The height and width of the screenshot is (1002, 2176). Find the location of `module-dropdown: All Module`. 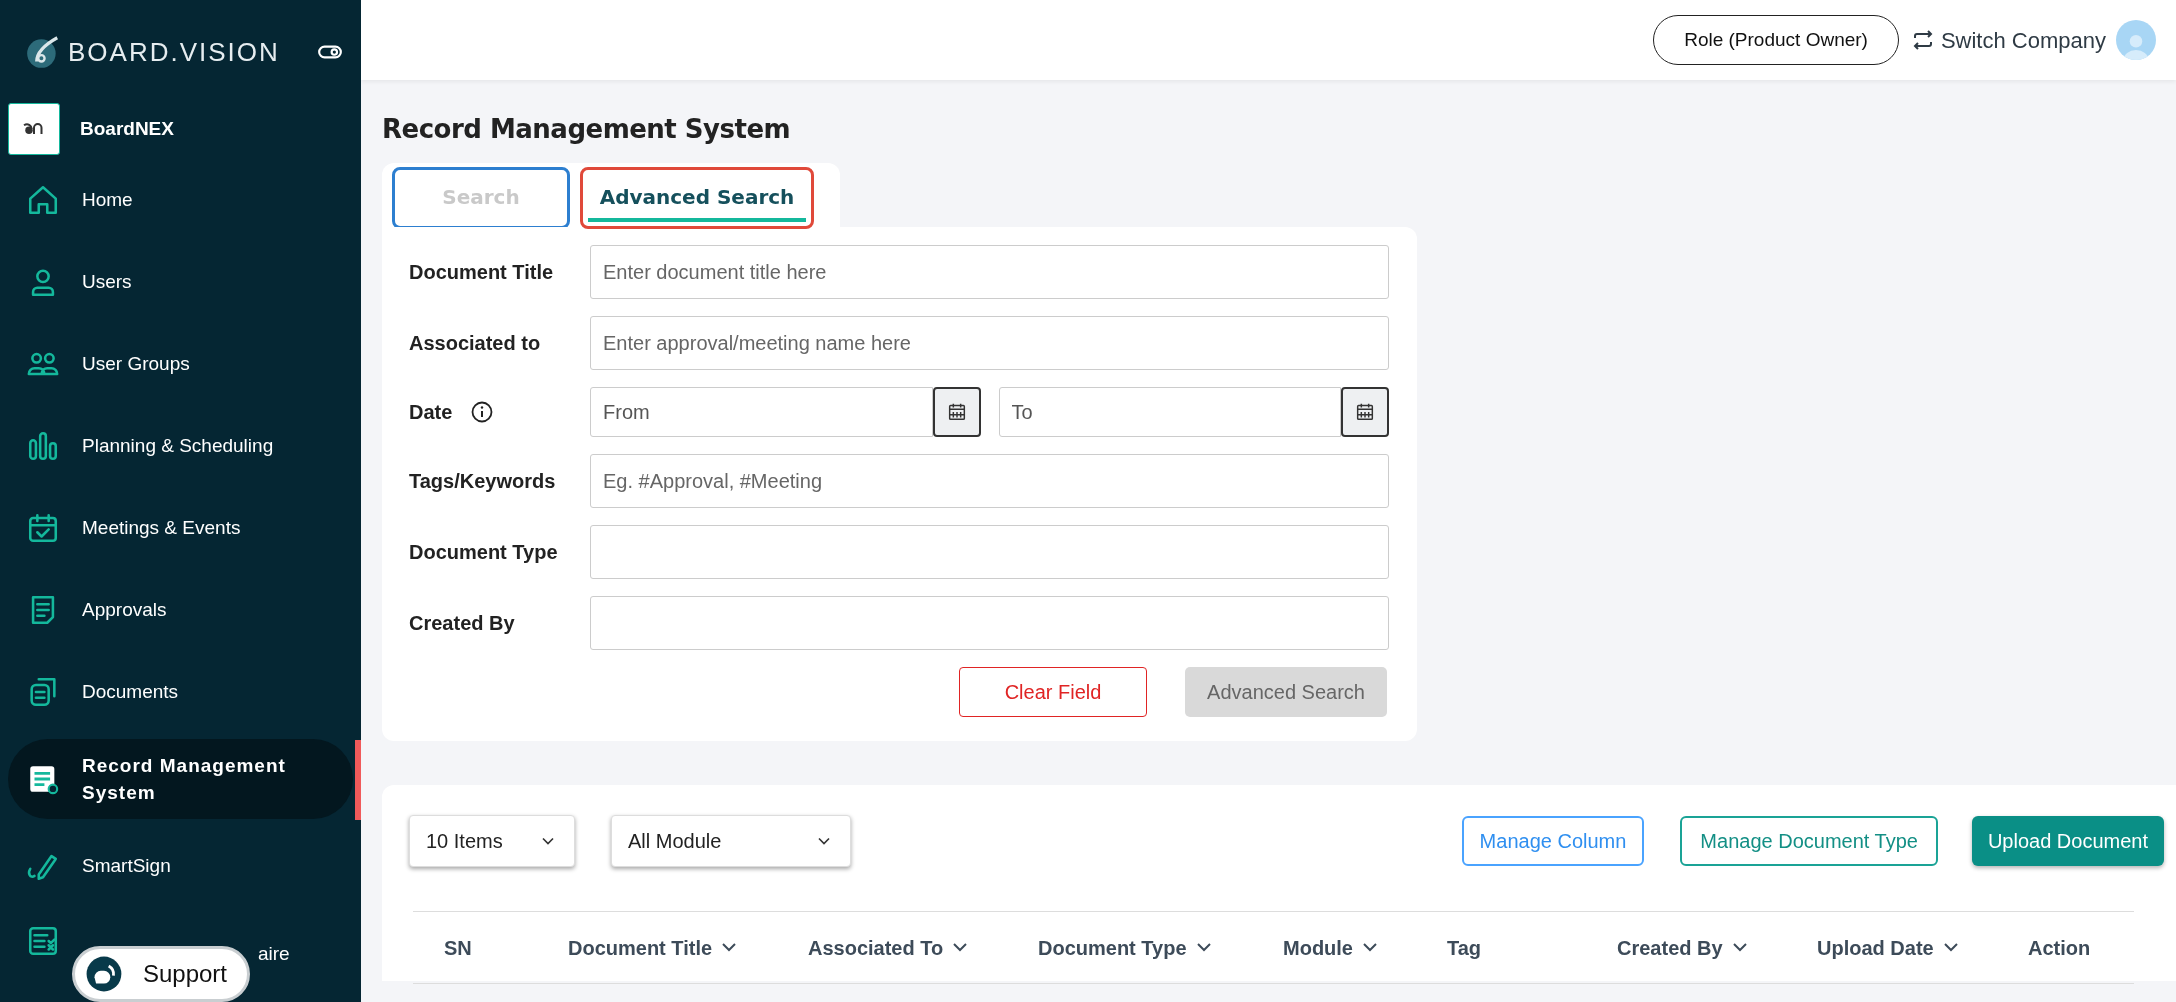

module-dropdown: All Module is located at coordinates (731, 841).